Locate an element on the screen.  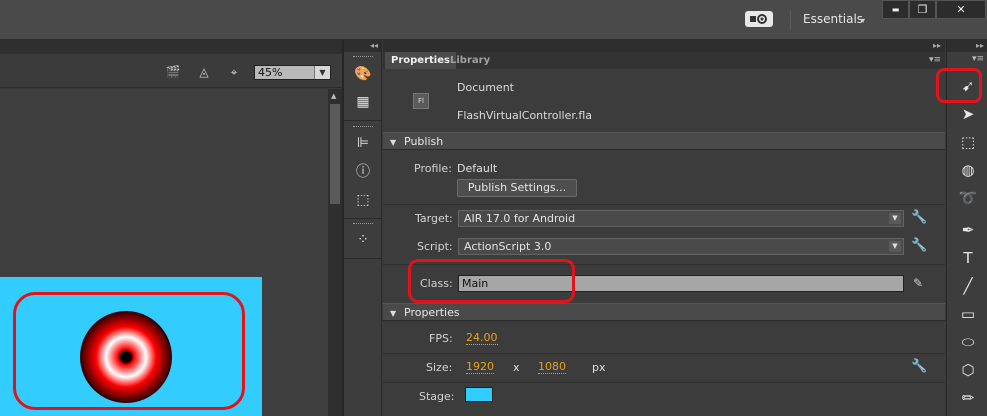
subselection-tool-icon: ➤ is located at coordinates (968, 114).